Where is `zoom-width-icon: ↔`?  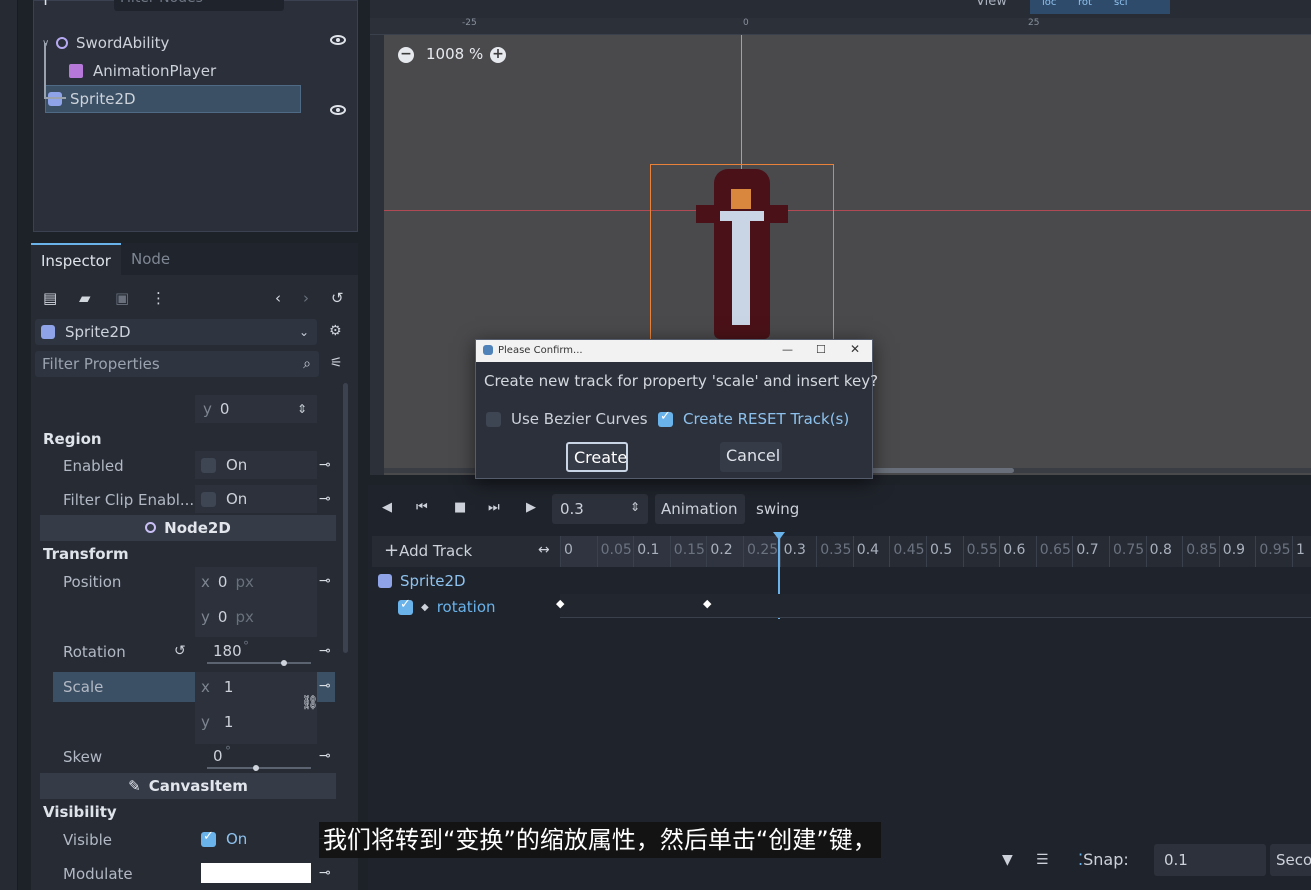
zoom-width-icon: ↔ is located at coordinates (544, 550).